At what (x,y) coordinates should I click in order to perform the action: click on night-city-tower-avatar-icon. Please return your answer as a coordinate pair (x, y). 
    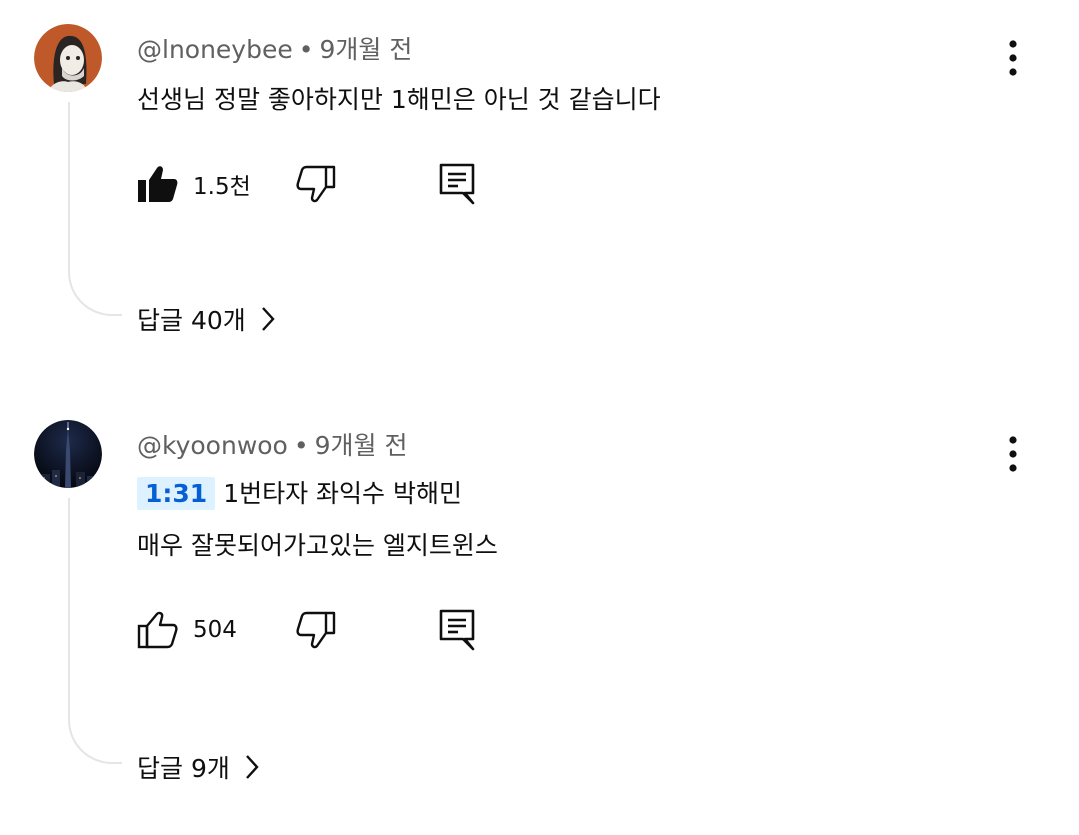
    Looking at the image, I should click on (68, 454).